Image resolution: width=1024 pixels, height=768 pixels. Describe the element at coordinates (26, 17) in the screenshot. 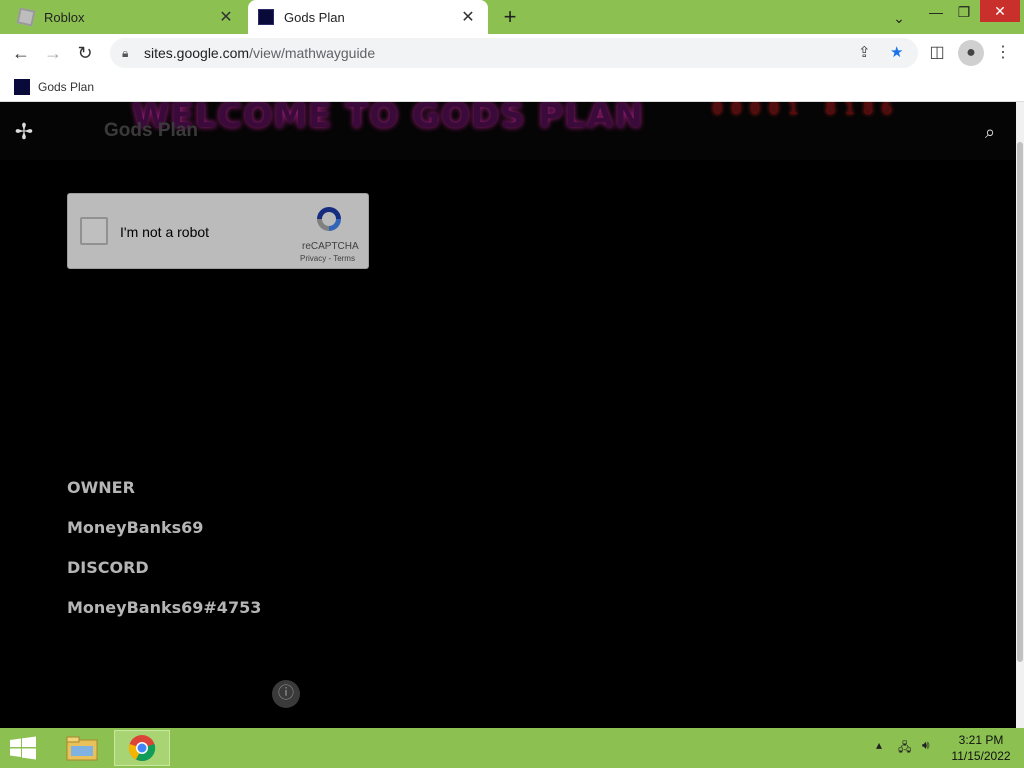

I see `roblox-favicon-icon` at that location.